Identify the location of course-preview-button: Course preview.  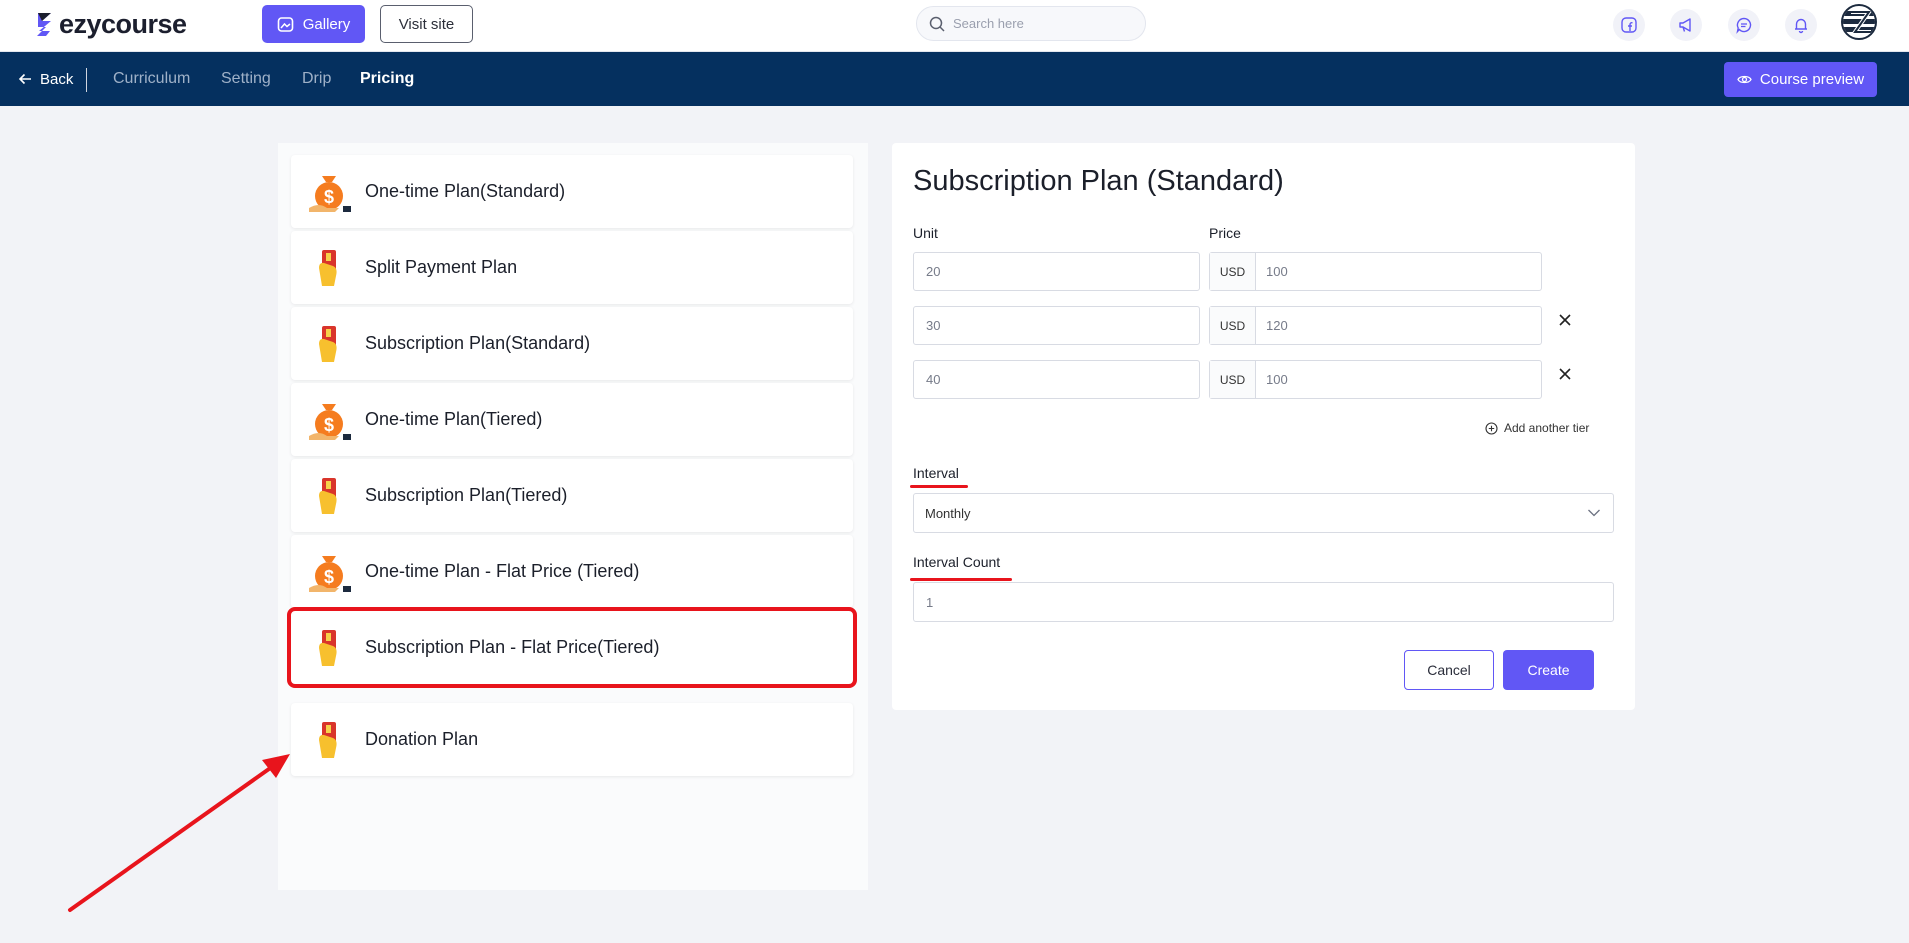
(1800, 79).